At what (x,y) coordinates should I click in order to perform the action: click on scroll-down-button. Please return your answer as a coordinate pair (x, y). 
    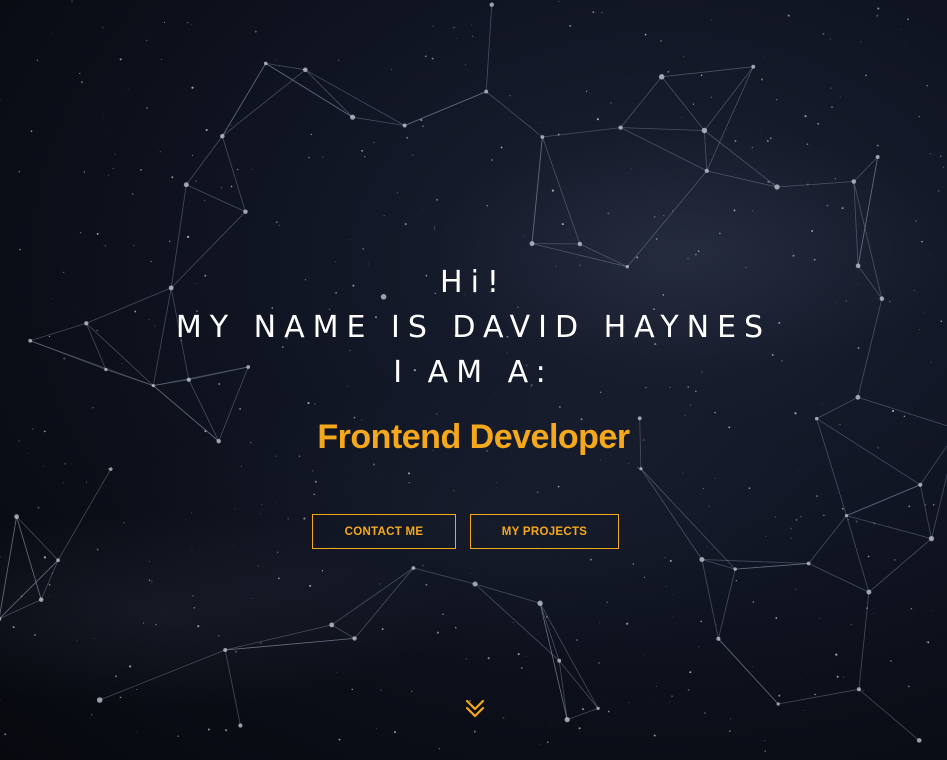
    Looking at the image, I should click on (475, 709).